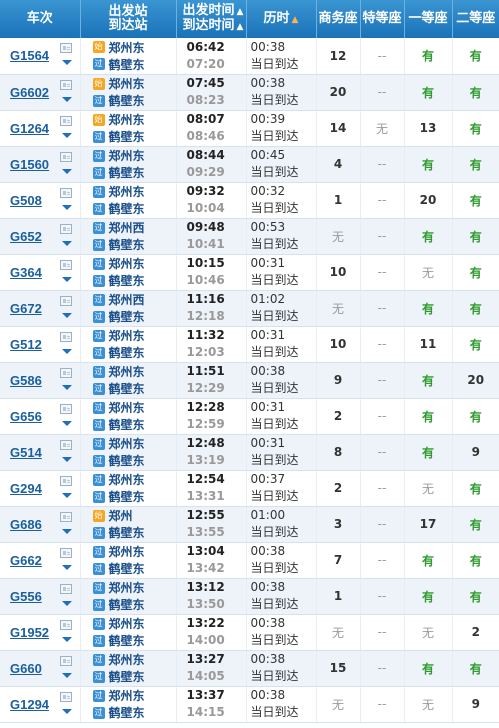 The width and height of the screenshot is (499, 728). What do you see at coordinates (29, 92) in the screenshot?
I see `train-number-link: G6602` at bounding box center [29, 92].